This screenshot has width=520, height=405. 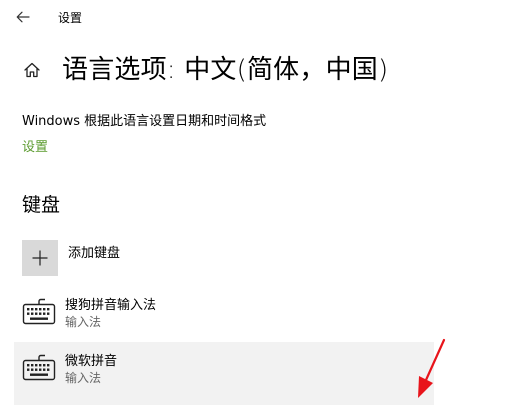 What do you see at coordinates (94, 253) in the screenshot?
I see `add-keyboard-label: 添加键盘` at bounding box center [94, 253].